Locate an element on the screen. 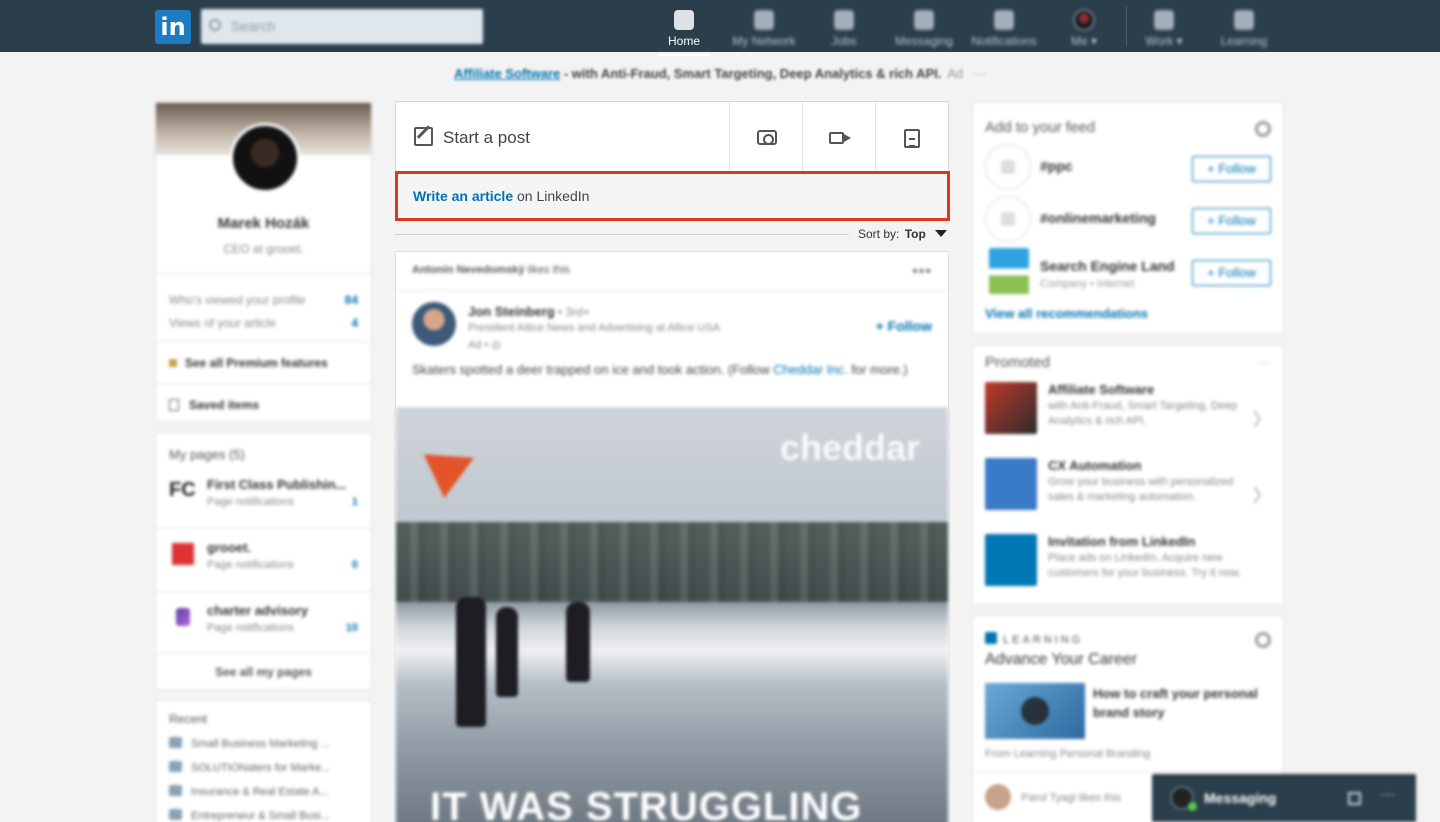 This screenshot has width=1440, height=822. page-name: charter advisory is located at coordinates (258, 610).